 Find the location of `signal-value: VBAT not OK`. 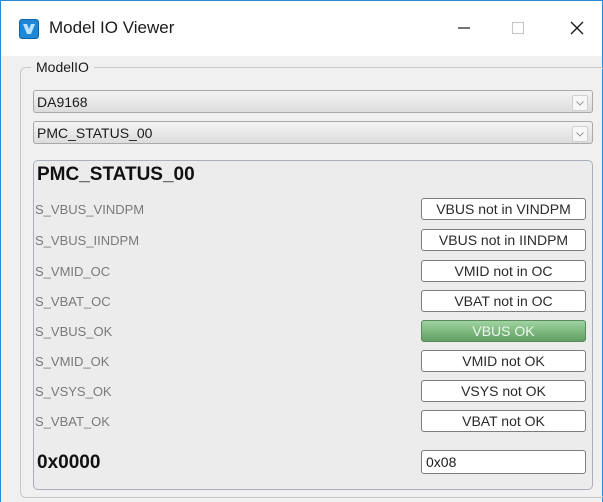

signal-value: VBAT not OK is located at coordinates (503, 421).